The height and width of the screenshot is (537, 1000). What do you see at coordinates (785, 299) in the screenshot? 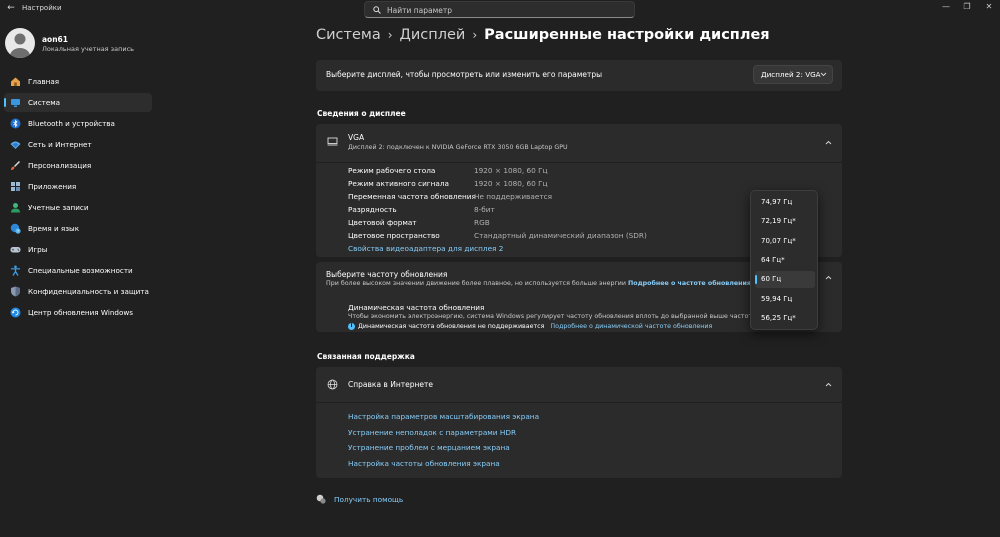
I see `refresh-option: 59,94 Гц` at bounding box center [785, 299].